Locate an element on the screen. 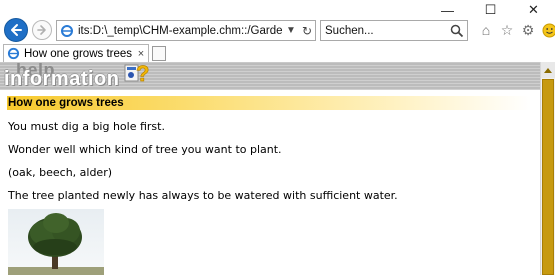 The height and width of the screenshot is (275, 555). ie-page-icon is located at coordinates (67, 30).